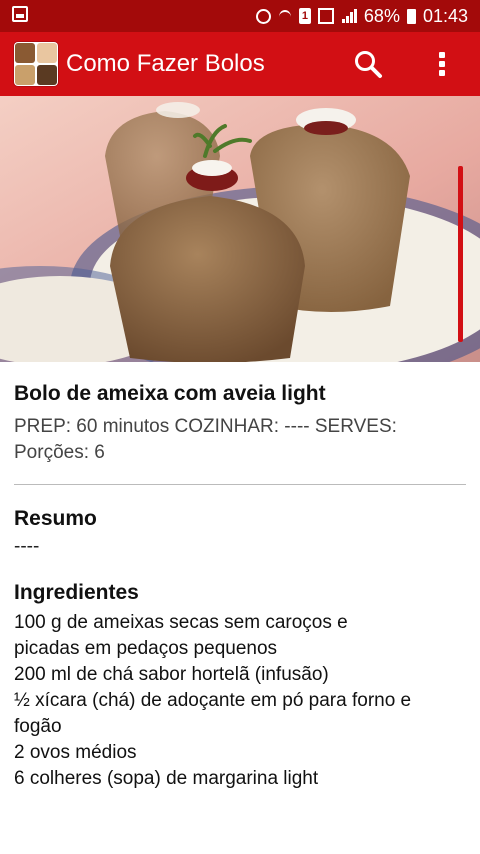 The image size is (480, 854). Describe the element at coordinates (75, 752) in the screenshot. I see `list-item: 2 ovos médios` at that location.